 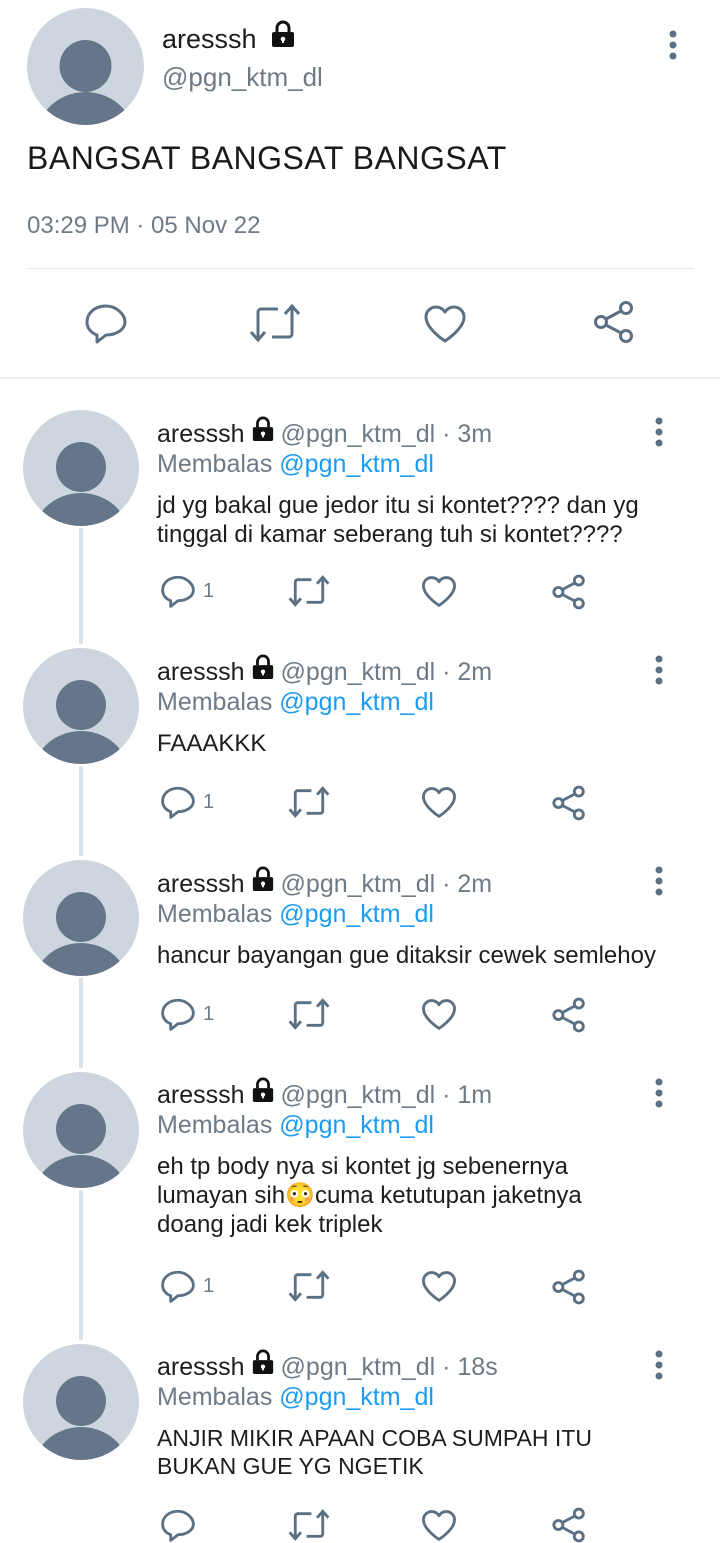 I want to click on main-handle: @pgn_ktm_dl, so click(x=242, y=77).